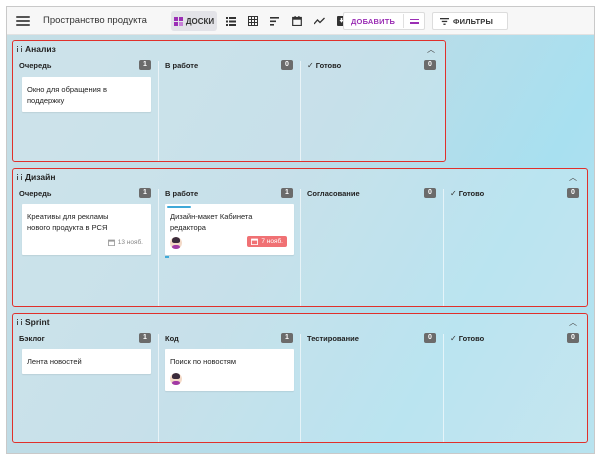  What do you see at coordinates (130, 242) in the screenshot?
I see `due-date-text: 13 нояб.` at bounding box center [130, 242].